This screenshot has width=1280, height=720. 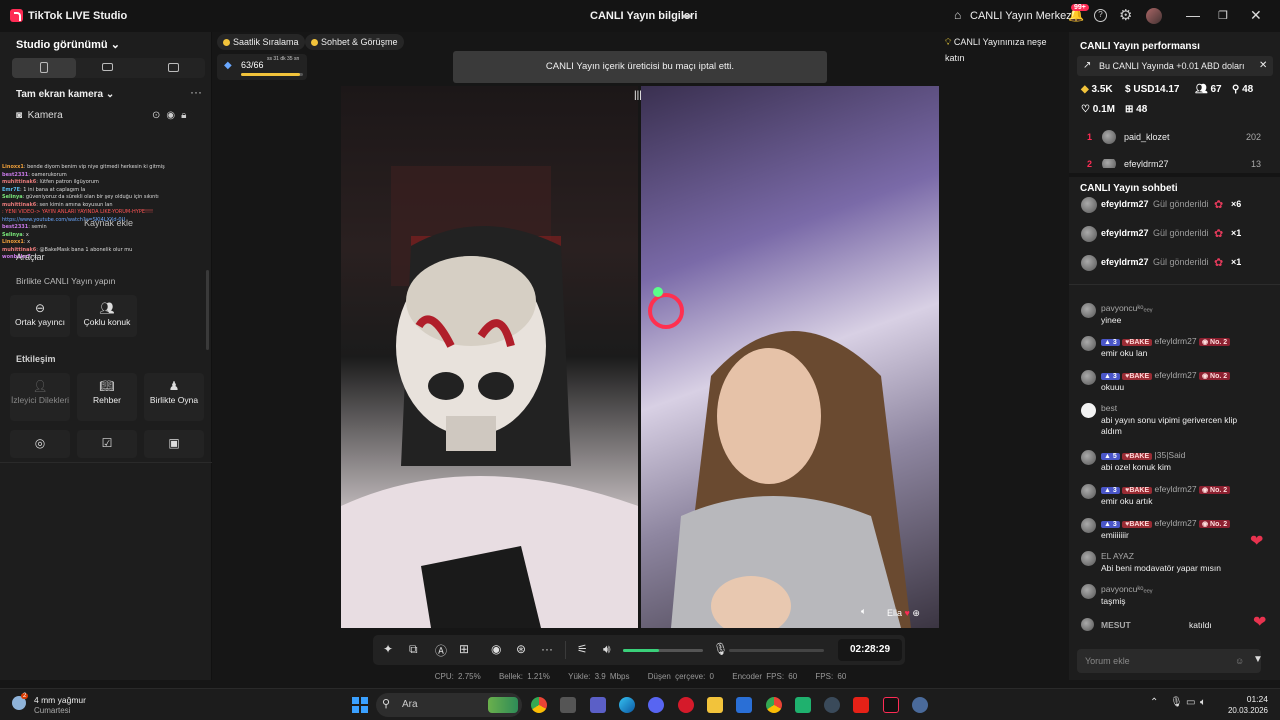 What do you see at coordinates (803, 705) in the screenshot?
I see `app-green-icon` at bounding box center [803, 705].